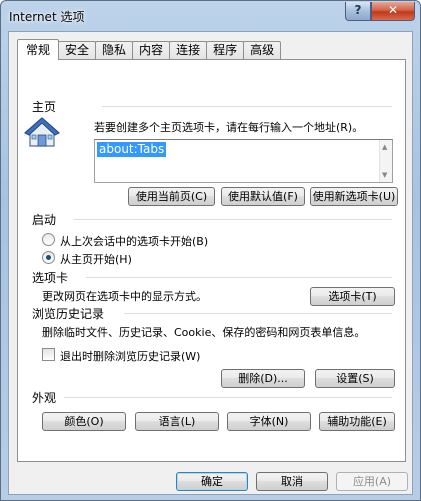 The image size is (421, 501). What do you see at coordinates (258, 313) in the screenshot?
I see `history-separator` at bounding box center [258, 313].